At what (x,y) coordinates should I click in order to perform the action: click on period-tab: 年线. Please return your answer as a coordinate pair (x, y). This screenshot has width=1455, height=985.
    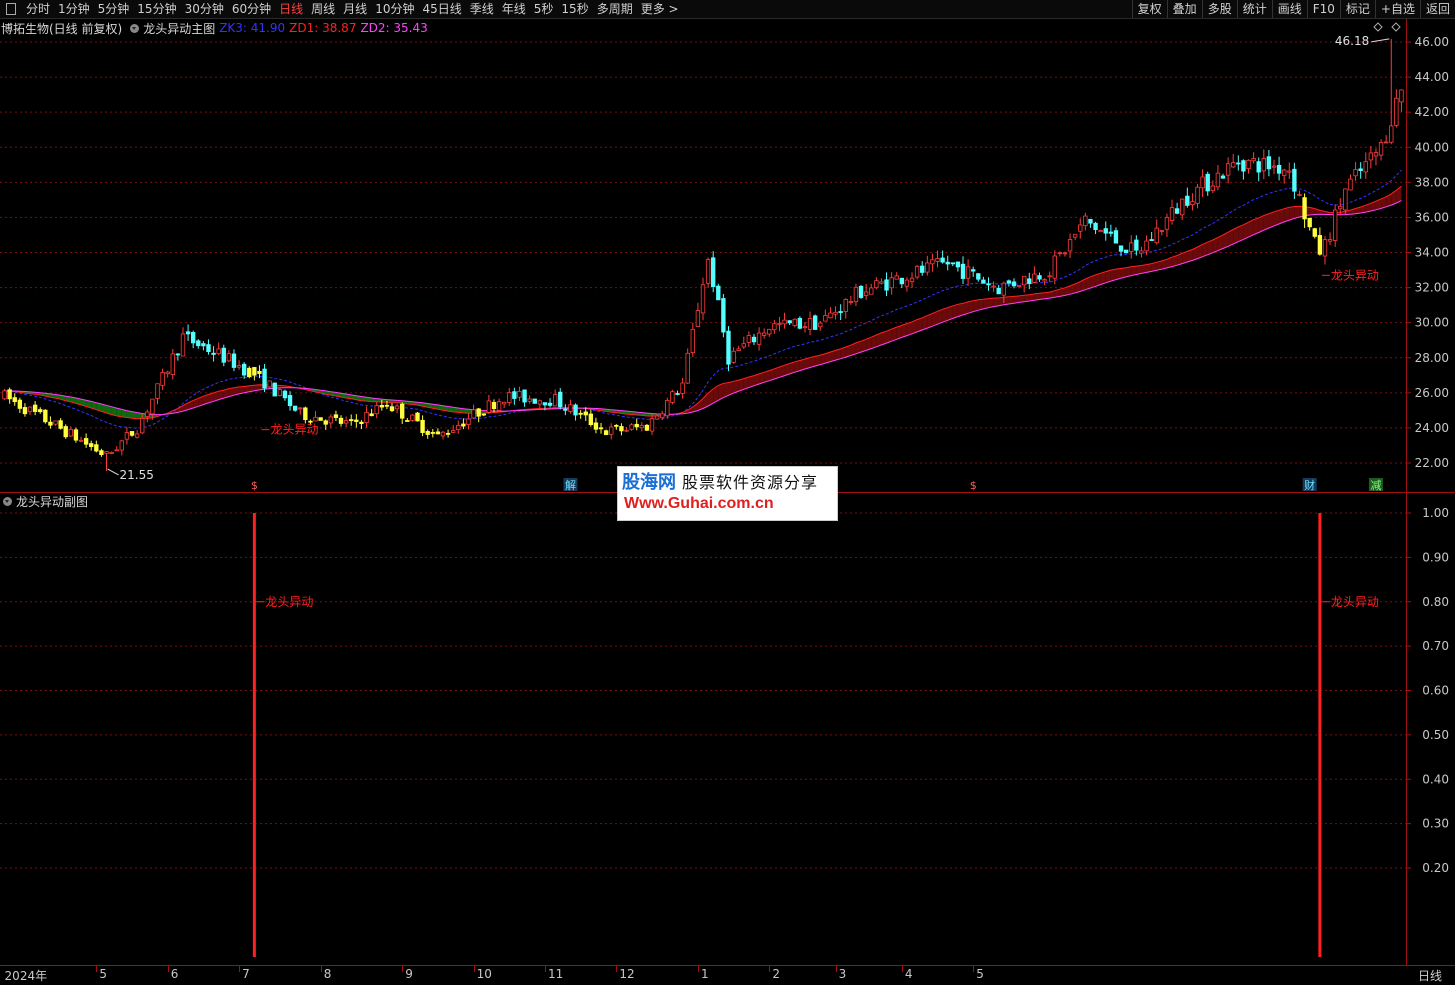
    Looking at the image, I should click on (514, 9).